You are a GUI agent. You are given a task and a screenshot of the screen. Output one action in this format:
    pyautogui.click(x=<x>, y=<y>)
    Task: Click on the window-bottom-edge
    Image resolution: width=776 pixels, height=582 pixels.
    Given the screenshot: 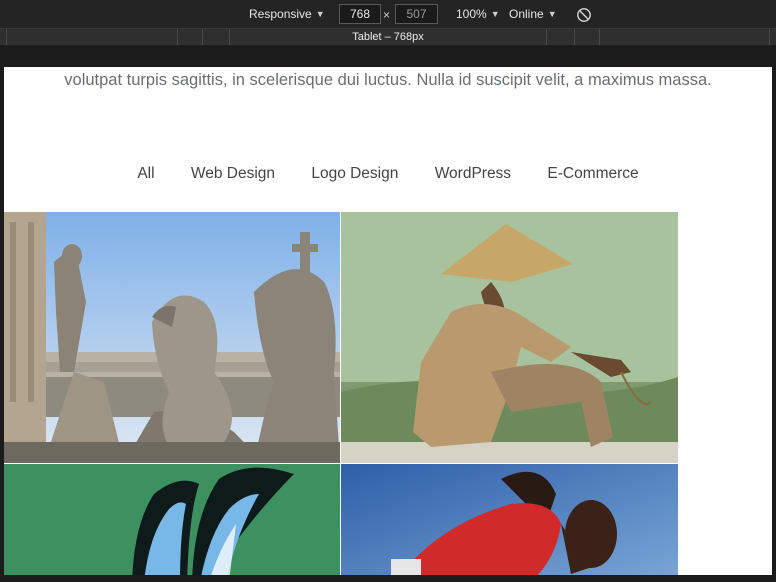 What is the action you would take?
    pyautogui.click(x=388, y=578)
    